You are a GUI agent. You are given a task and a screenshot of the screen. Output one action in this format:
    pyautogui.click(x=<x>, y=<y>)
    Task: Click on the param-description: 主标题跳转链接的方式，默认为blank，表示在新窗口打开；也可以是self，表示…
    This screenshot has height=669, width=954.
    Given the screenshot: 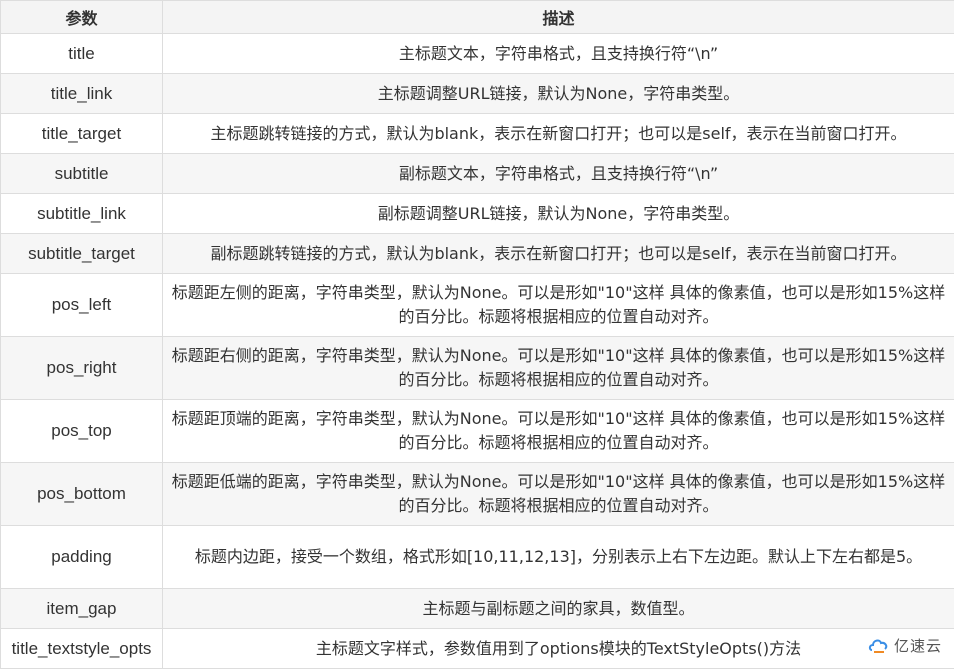 What is the action you would take?
    pyautogui.click(x=558, y=134)
    